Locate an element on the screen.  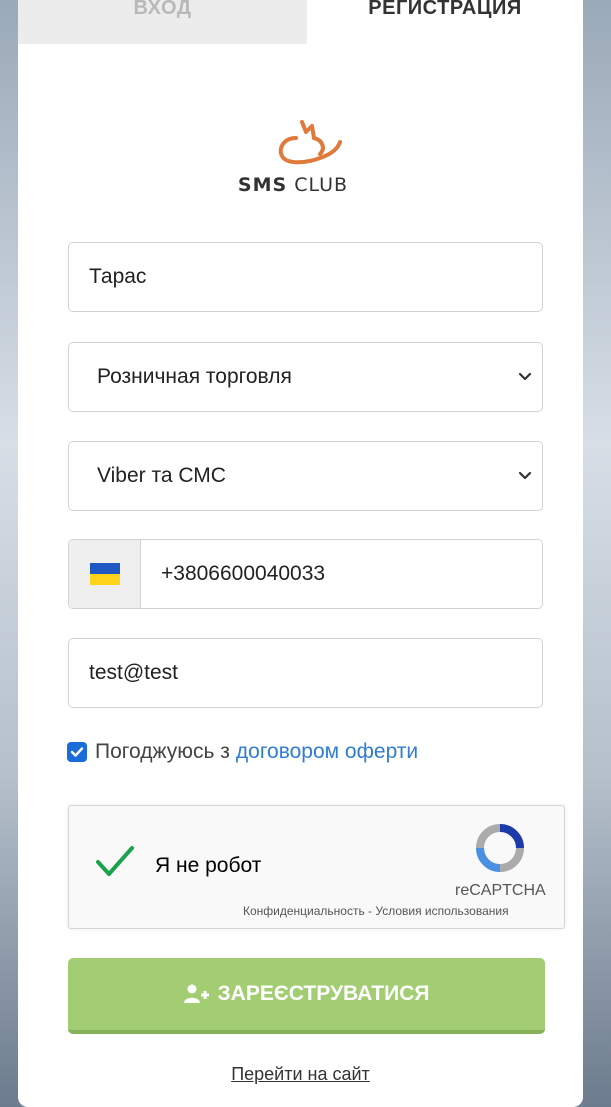
ukraine-flag-icon is located at coordinates (104, 574).